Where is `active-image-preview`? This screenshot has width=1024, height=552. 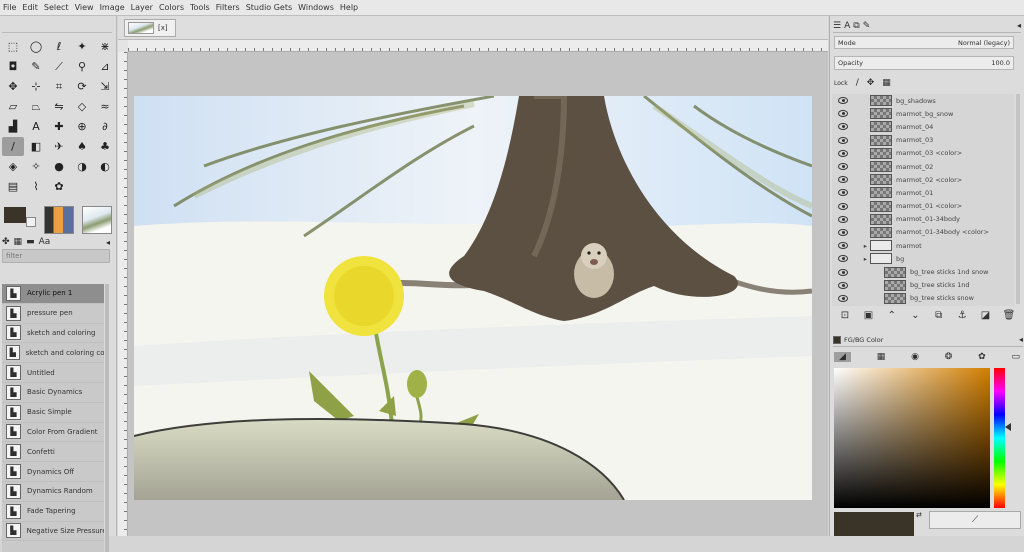 active-image-preview is located at coordinates (97, 220).